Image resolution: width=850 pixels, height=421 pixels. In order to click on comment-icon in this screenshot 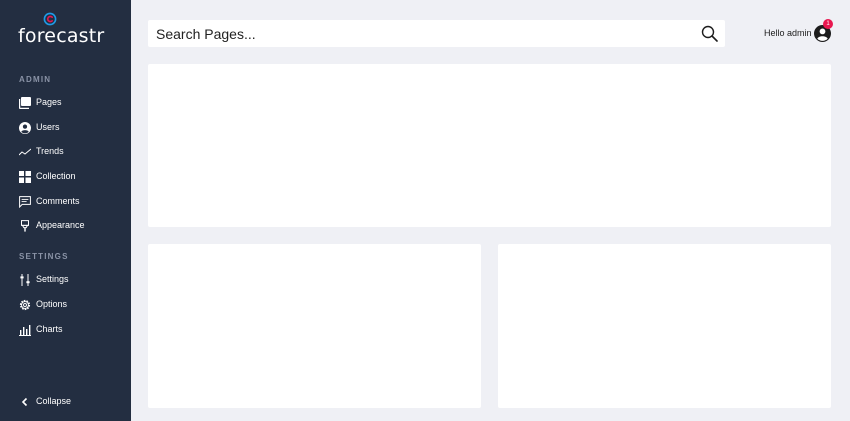, I will do `click(24, 201)`.